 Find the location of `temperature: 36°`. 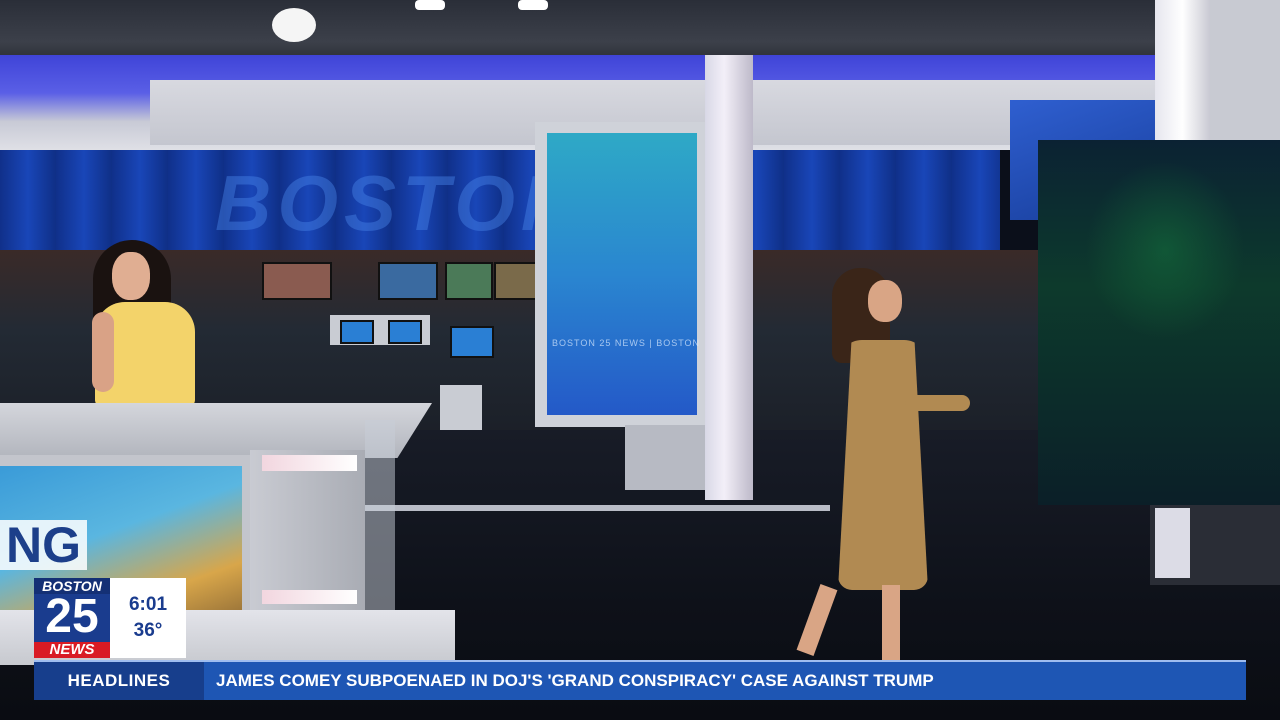

temperature: 36° is located at coordinates (148, 630).